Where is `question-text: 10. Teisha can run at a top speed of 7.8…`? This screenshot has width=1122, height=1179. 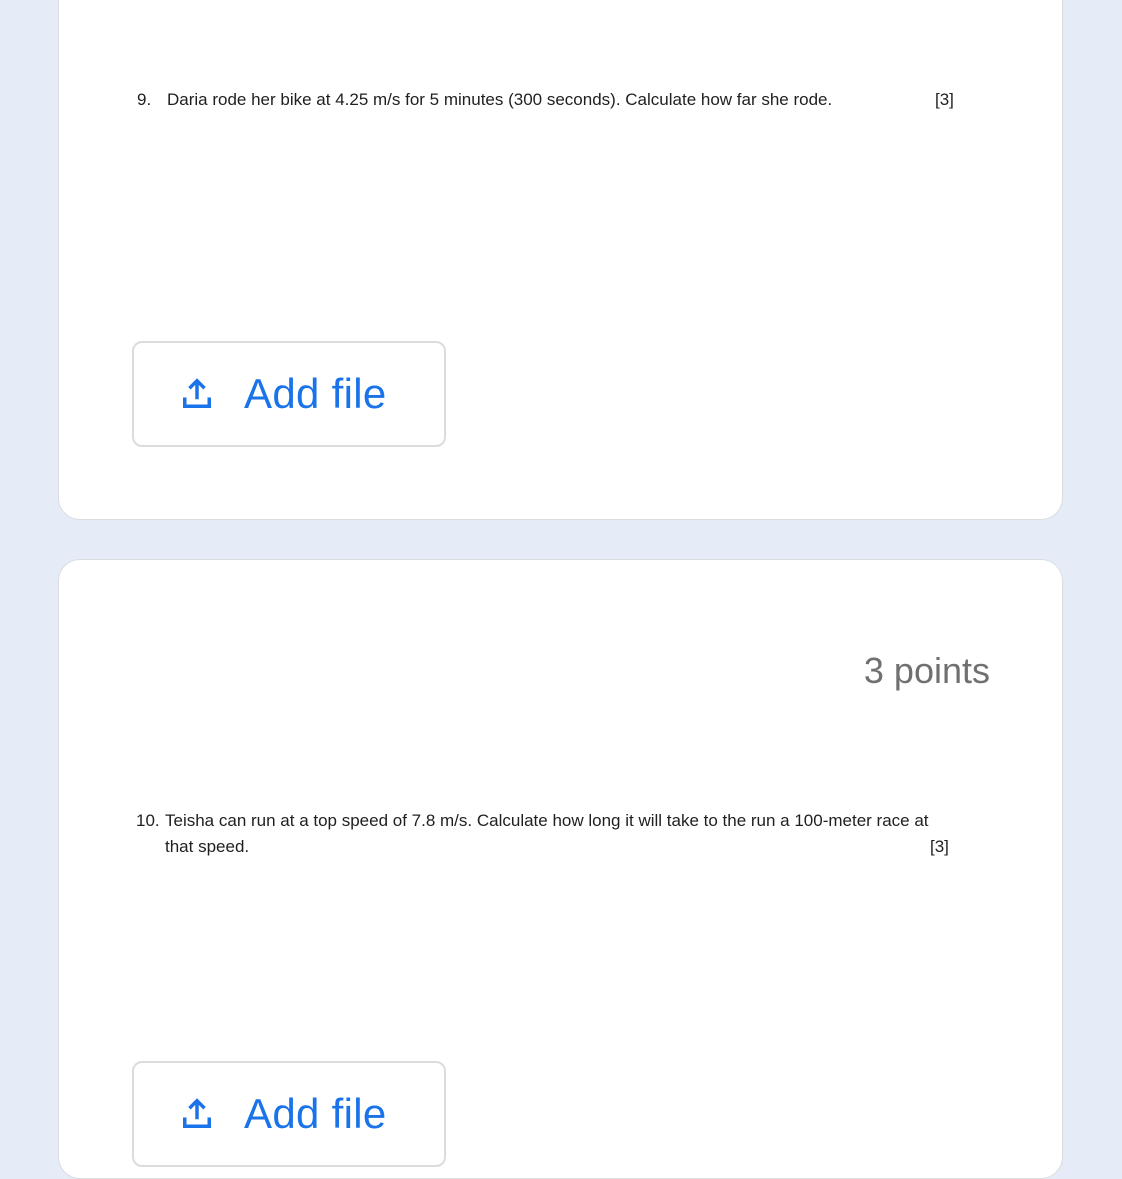
question-text: 10. Teisha can run at a top speed of 7.8… is located at coordinates (566, 834).